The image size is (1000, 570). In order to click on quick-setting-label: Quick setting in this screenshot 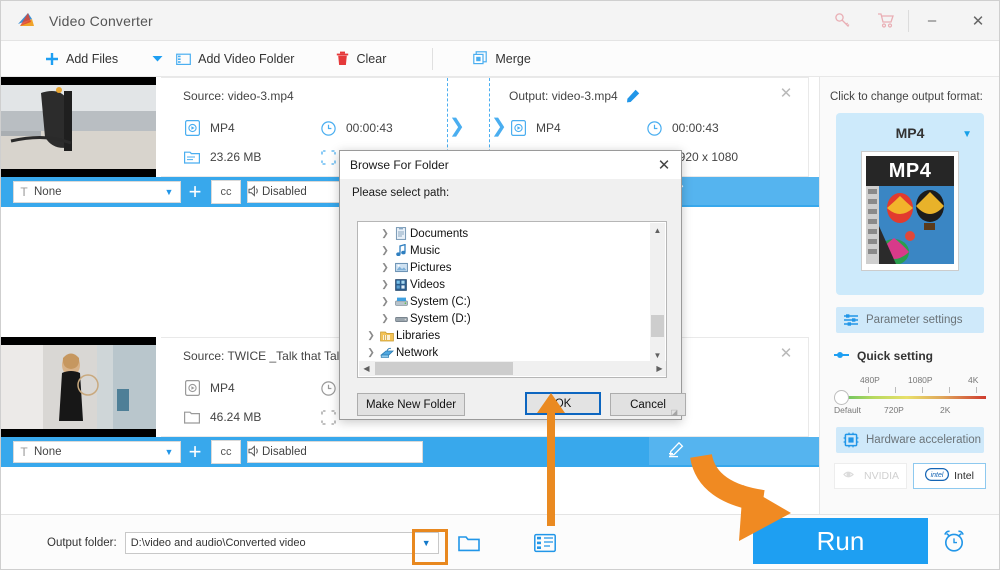, I will do `click(895, 356)`.